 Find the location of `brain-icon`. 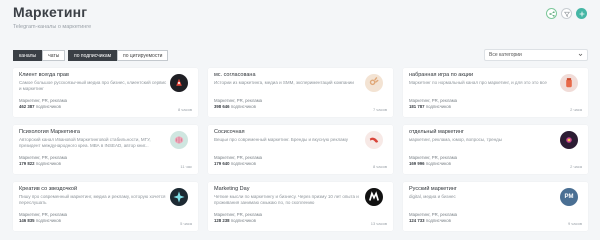

brain-icon is located at coordinates (179, 140).